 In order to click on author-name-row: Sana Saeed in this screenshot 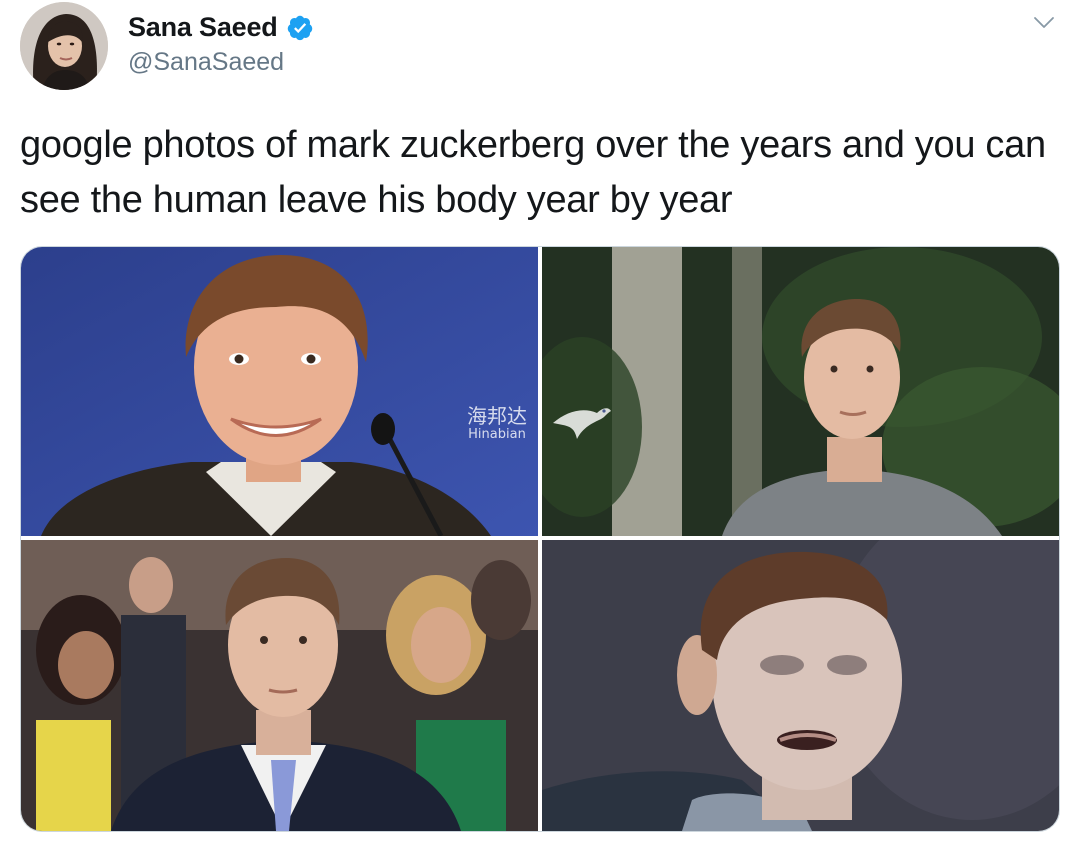, I will do `click(221, 27)`.